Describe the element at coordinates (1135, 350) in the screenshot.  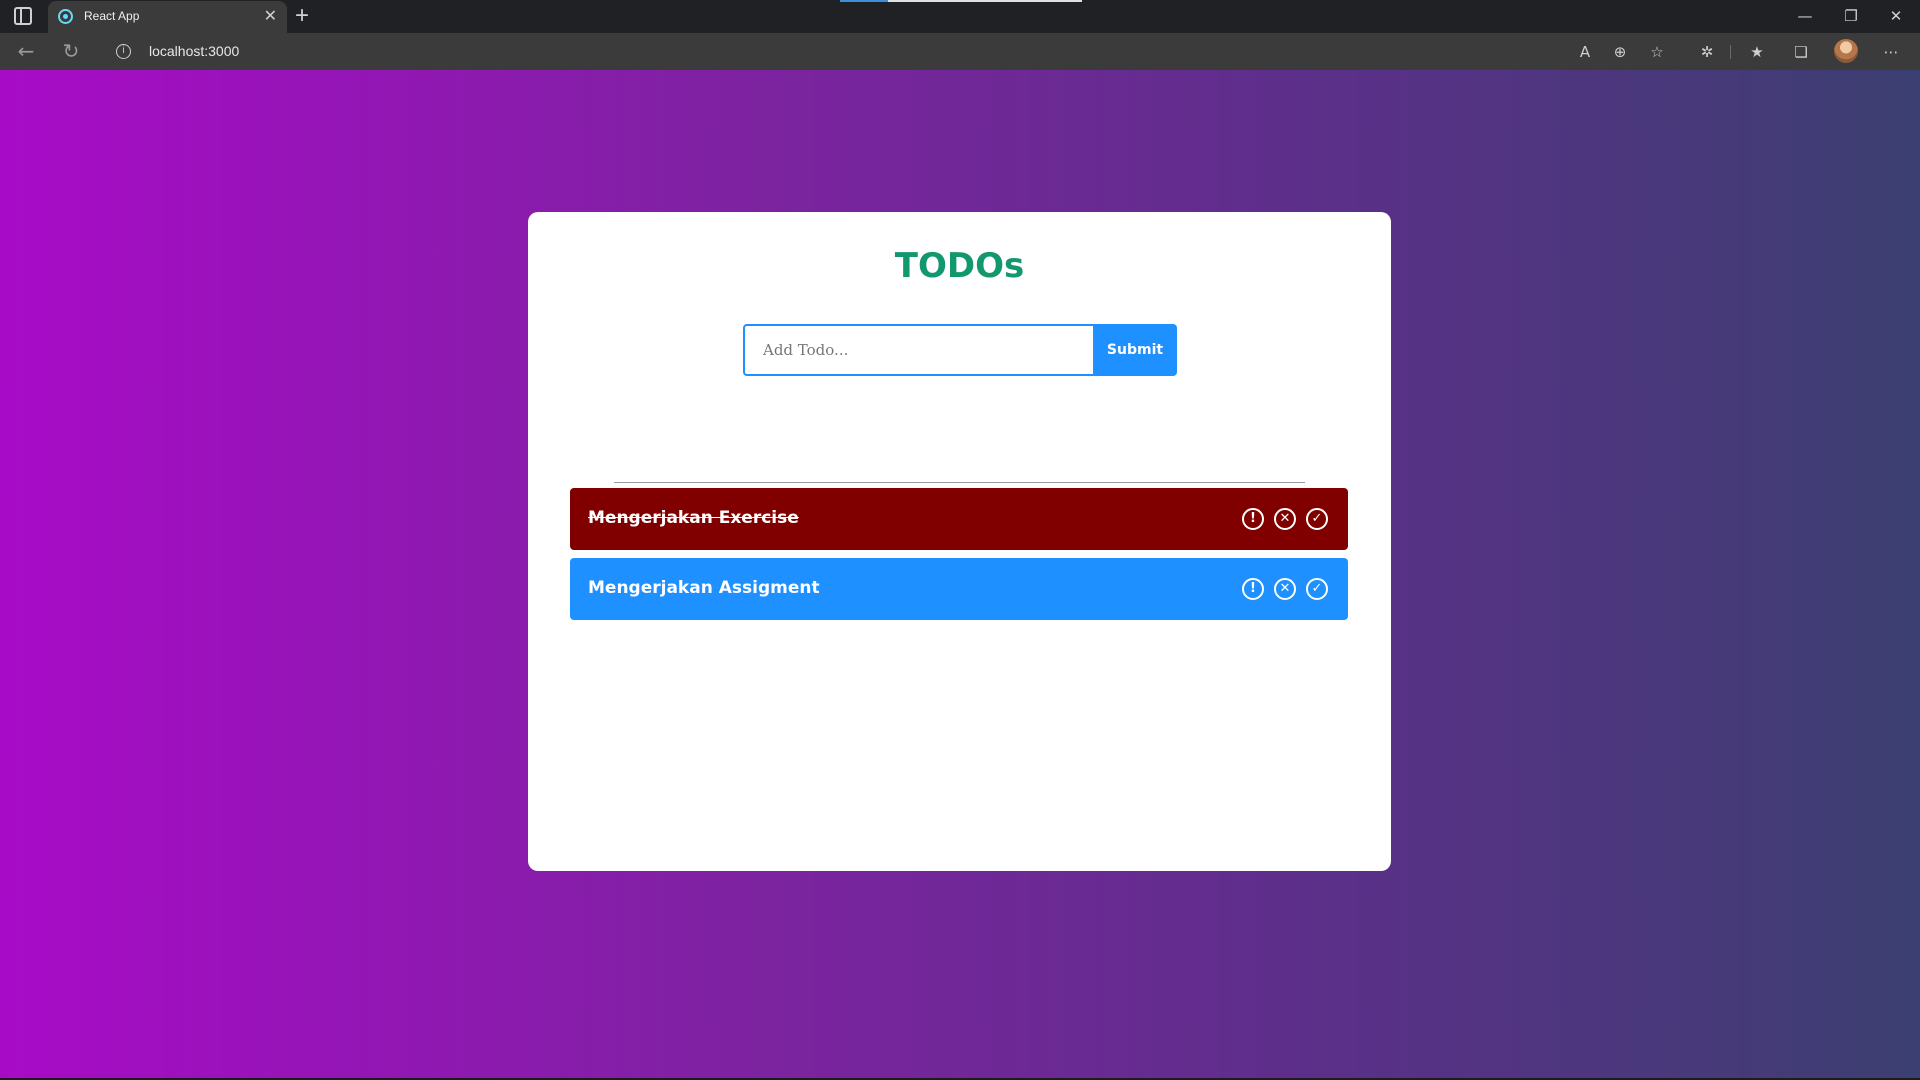
I see `submit-button: Submit` at that location.